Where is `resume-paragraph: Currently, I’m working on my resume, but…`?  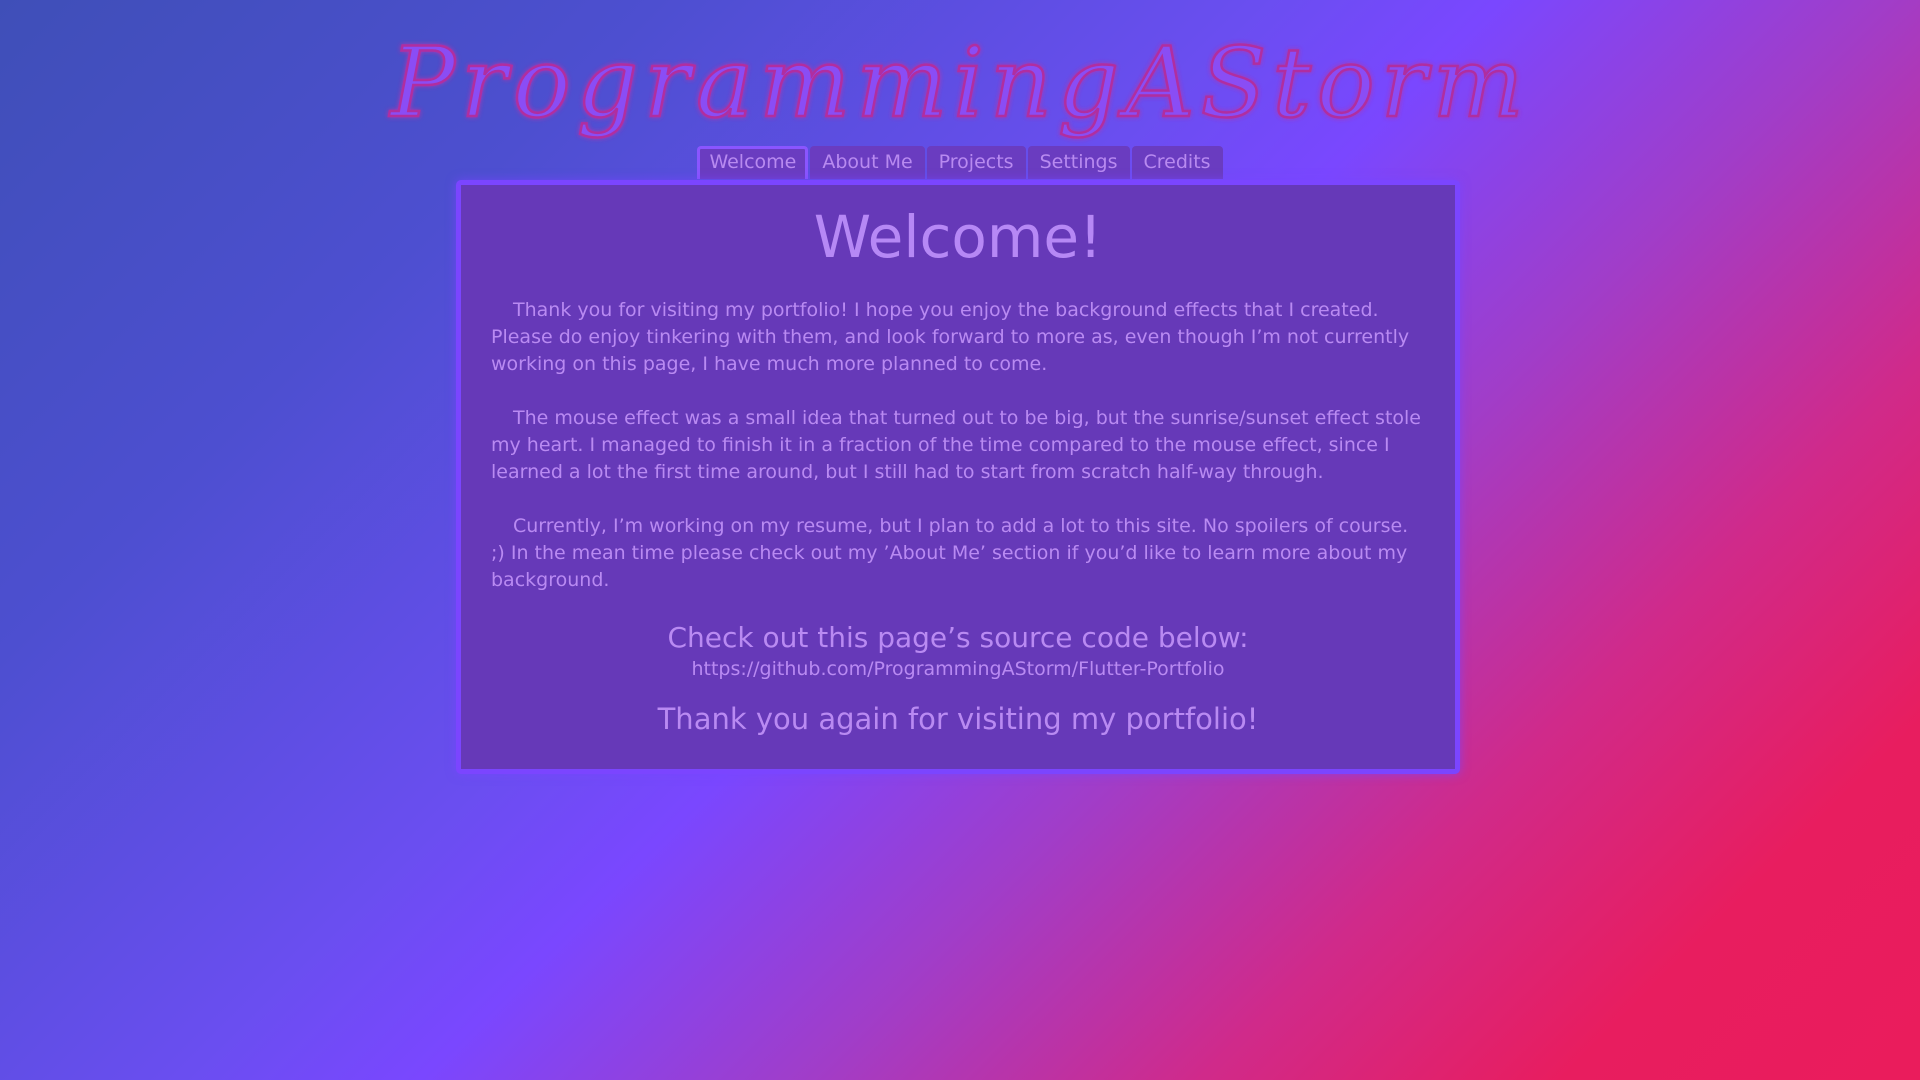 resume-paragraph: Currently, I’m working on my resume, but… is located at coordinates (950, 553).